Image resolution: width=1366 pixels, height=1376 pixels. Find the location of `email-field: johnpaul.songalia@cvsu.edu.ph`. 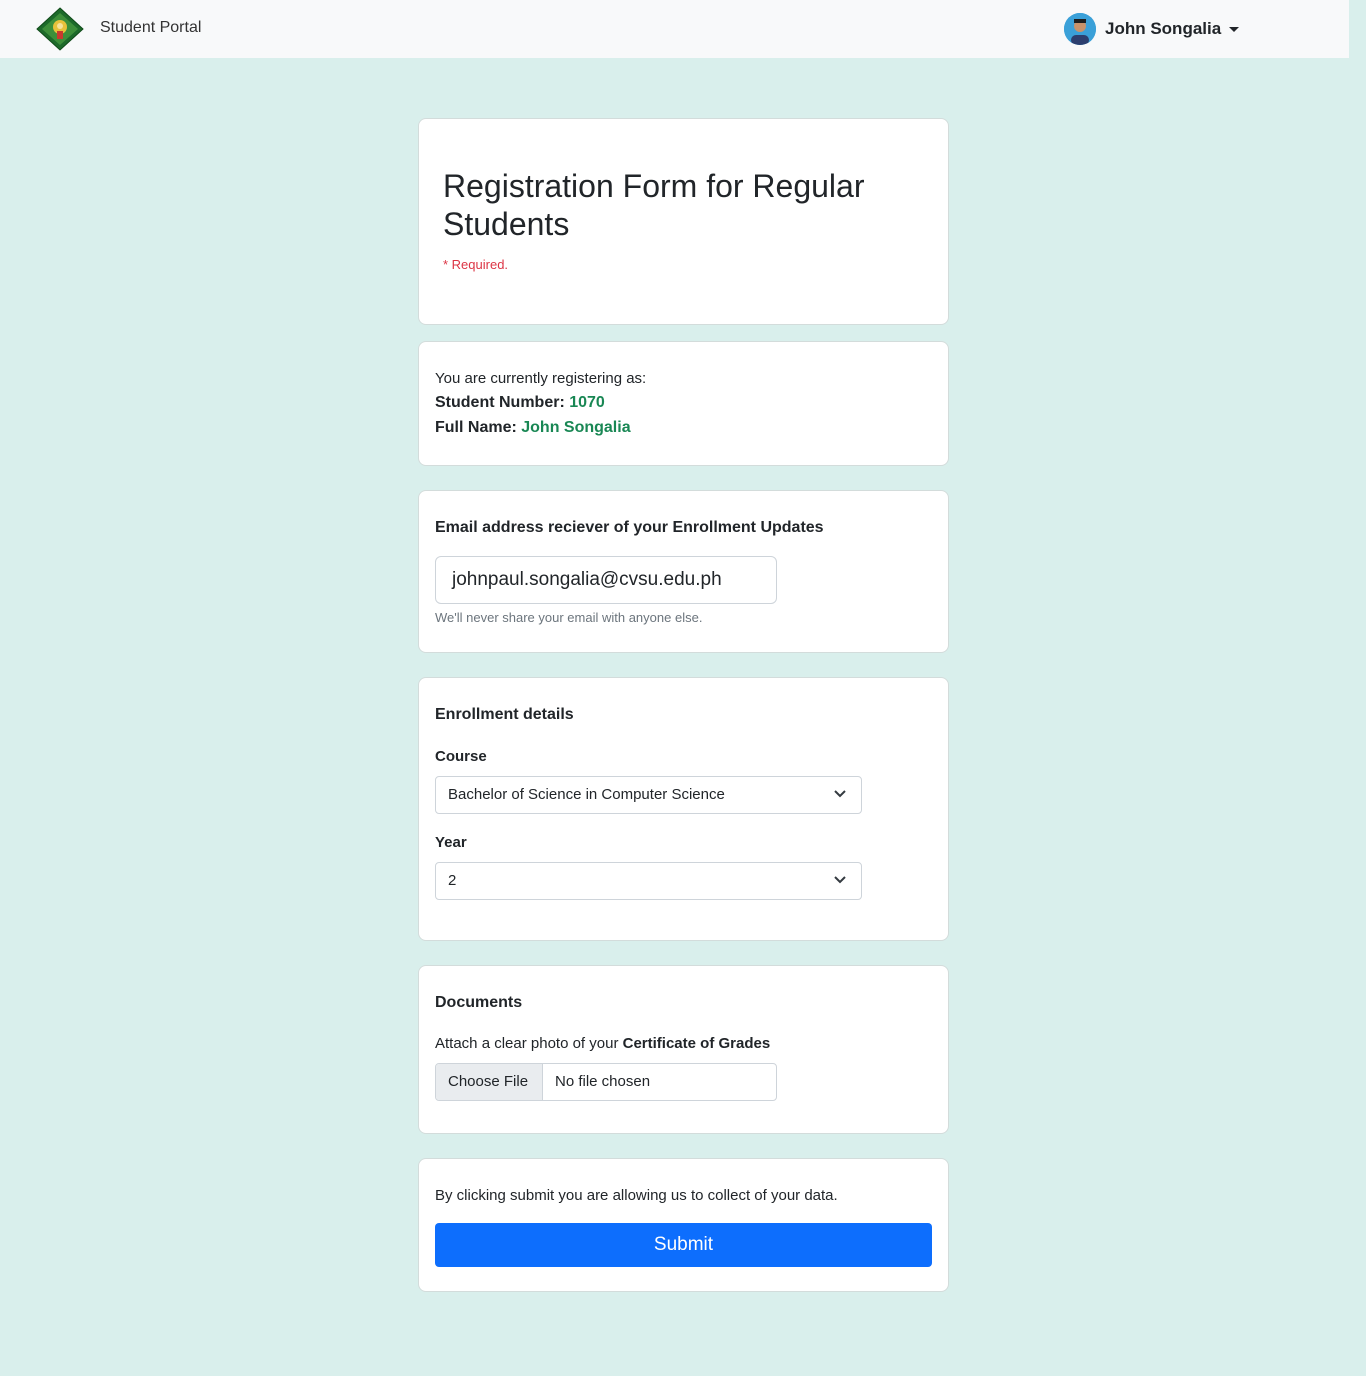

email-field: johnpaul.songalia@cvsu.edu.ph is located at coordinates (606, 580).